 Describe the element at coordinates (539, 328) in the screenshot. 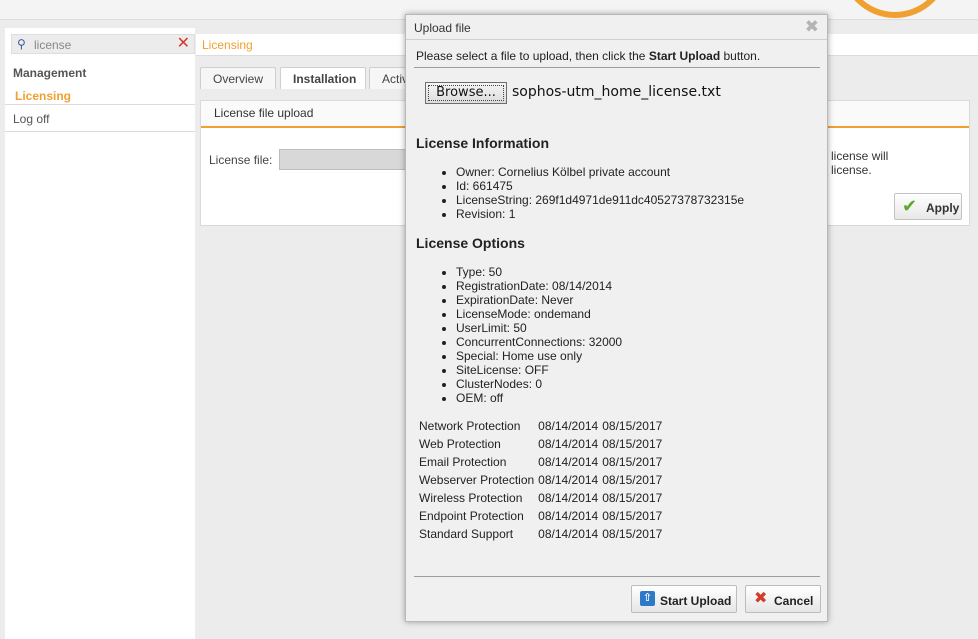

I see `list-item: UserLimit: 50` at that location.